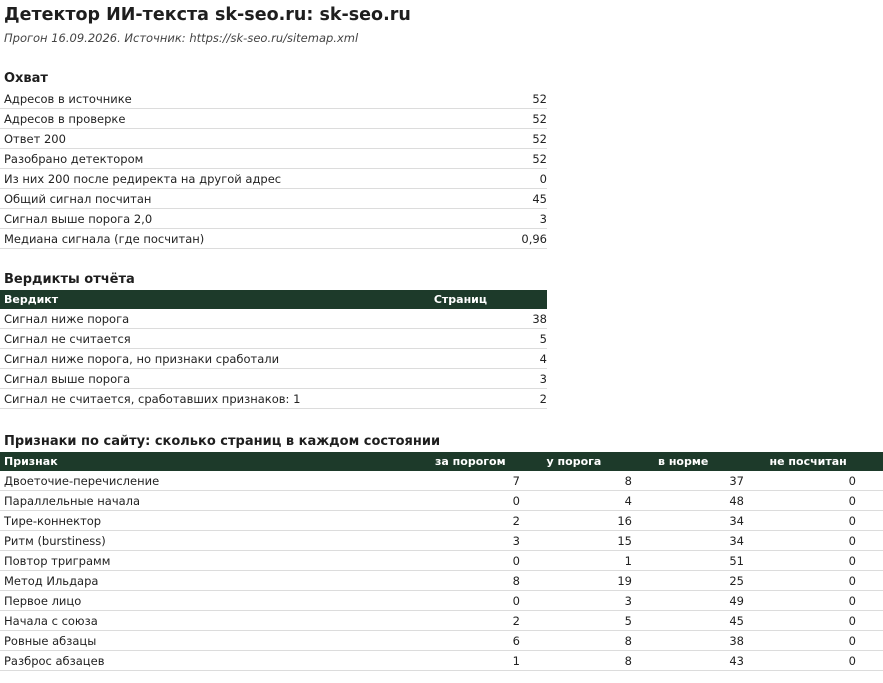  I want to click on cell-normal: 49, so click(736, 600).